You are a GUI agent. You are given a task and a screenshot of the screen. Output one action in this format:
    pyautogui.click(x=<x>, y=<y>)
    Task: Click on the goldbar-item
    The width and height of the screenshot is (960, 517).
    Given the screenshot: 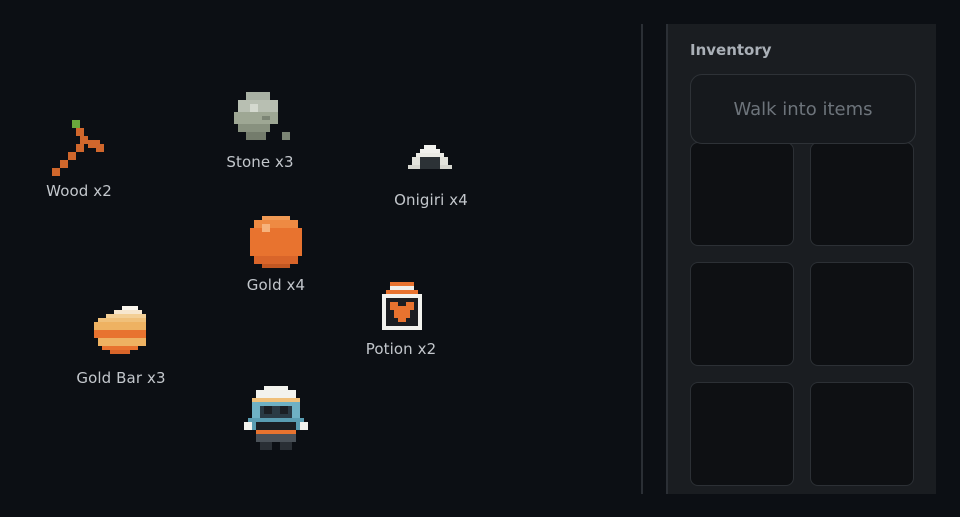 What is the action you would take?
    pyautogui.click(x=122, y=332)
    